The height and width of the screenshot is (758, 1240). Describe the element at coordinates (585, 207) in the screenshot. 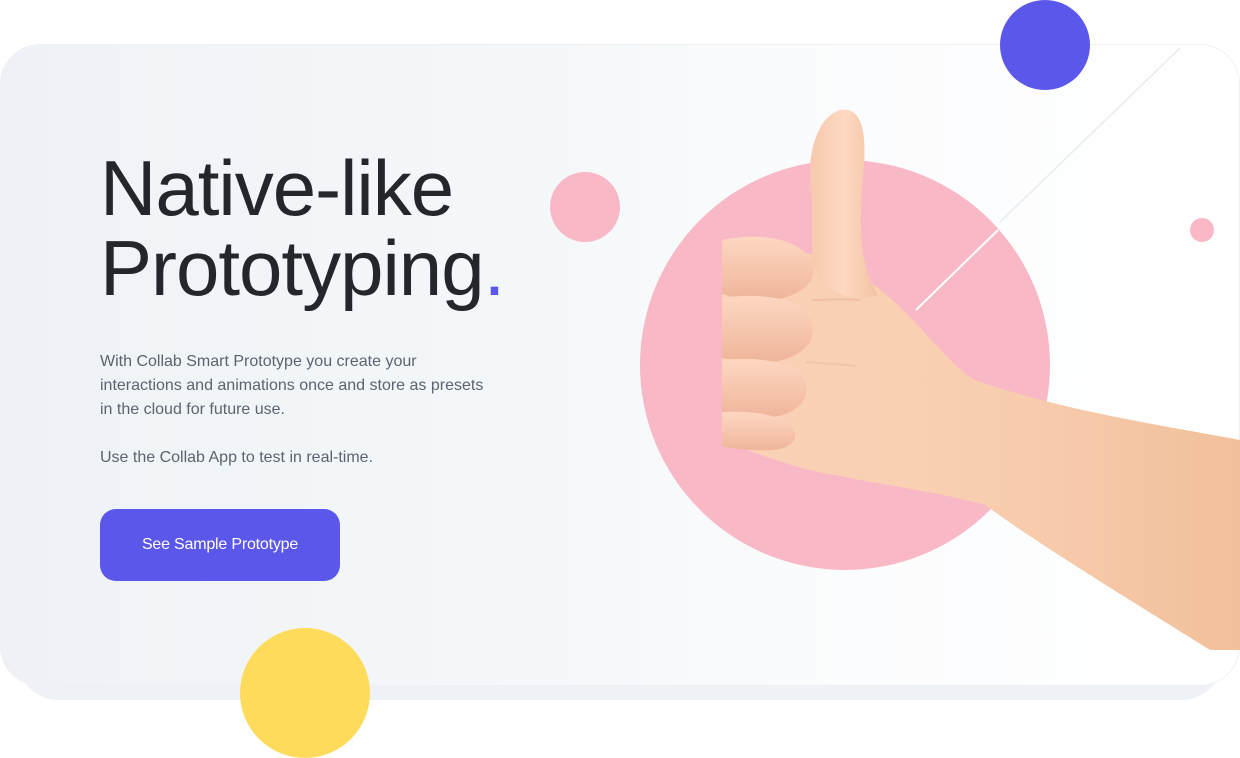

I see `pink-decorative-circle` at that location.